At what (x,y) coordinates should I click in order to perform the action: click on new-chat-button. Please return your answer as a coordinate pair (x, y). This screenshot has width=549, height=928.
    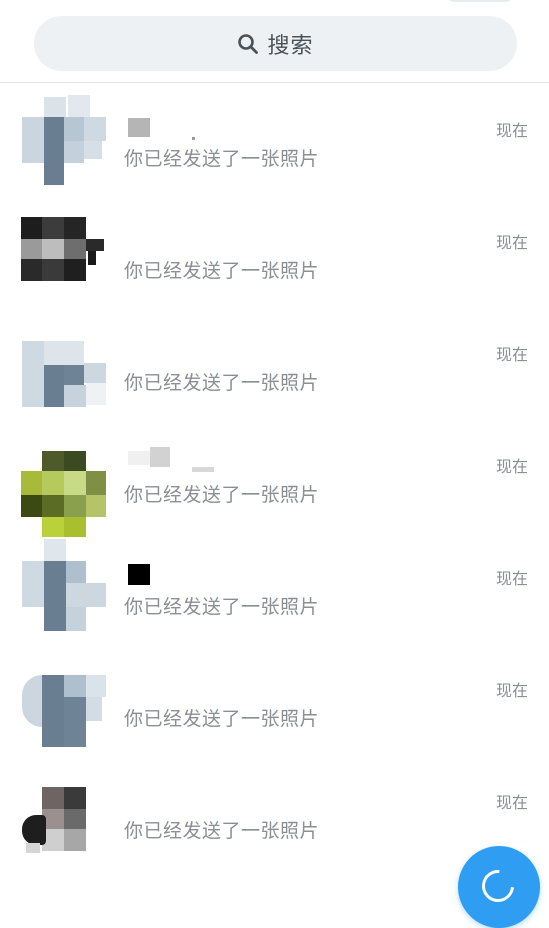
    Looking at the image, I should click on (499, 887).